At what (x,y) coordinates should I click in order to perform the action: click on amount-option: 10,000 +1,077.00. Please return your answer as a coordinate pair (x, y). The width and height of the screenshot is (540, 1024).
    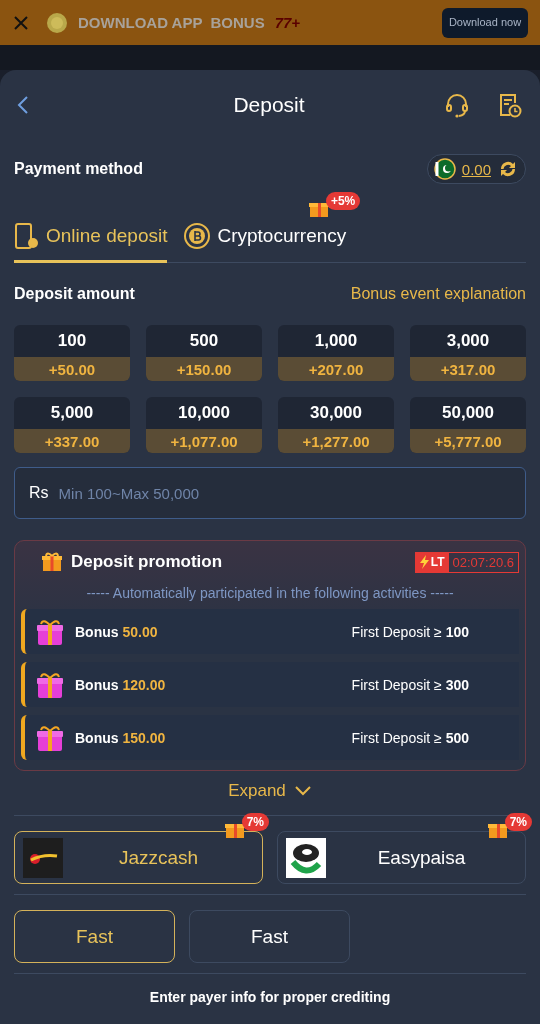
    Looking at the image, I should click on (204, 425).